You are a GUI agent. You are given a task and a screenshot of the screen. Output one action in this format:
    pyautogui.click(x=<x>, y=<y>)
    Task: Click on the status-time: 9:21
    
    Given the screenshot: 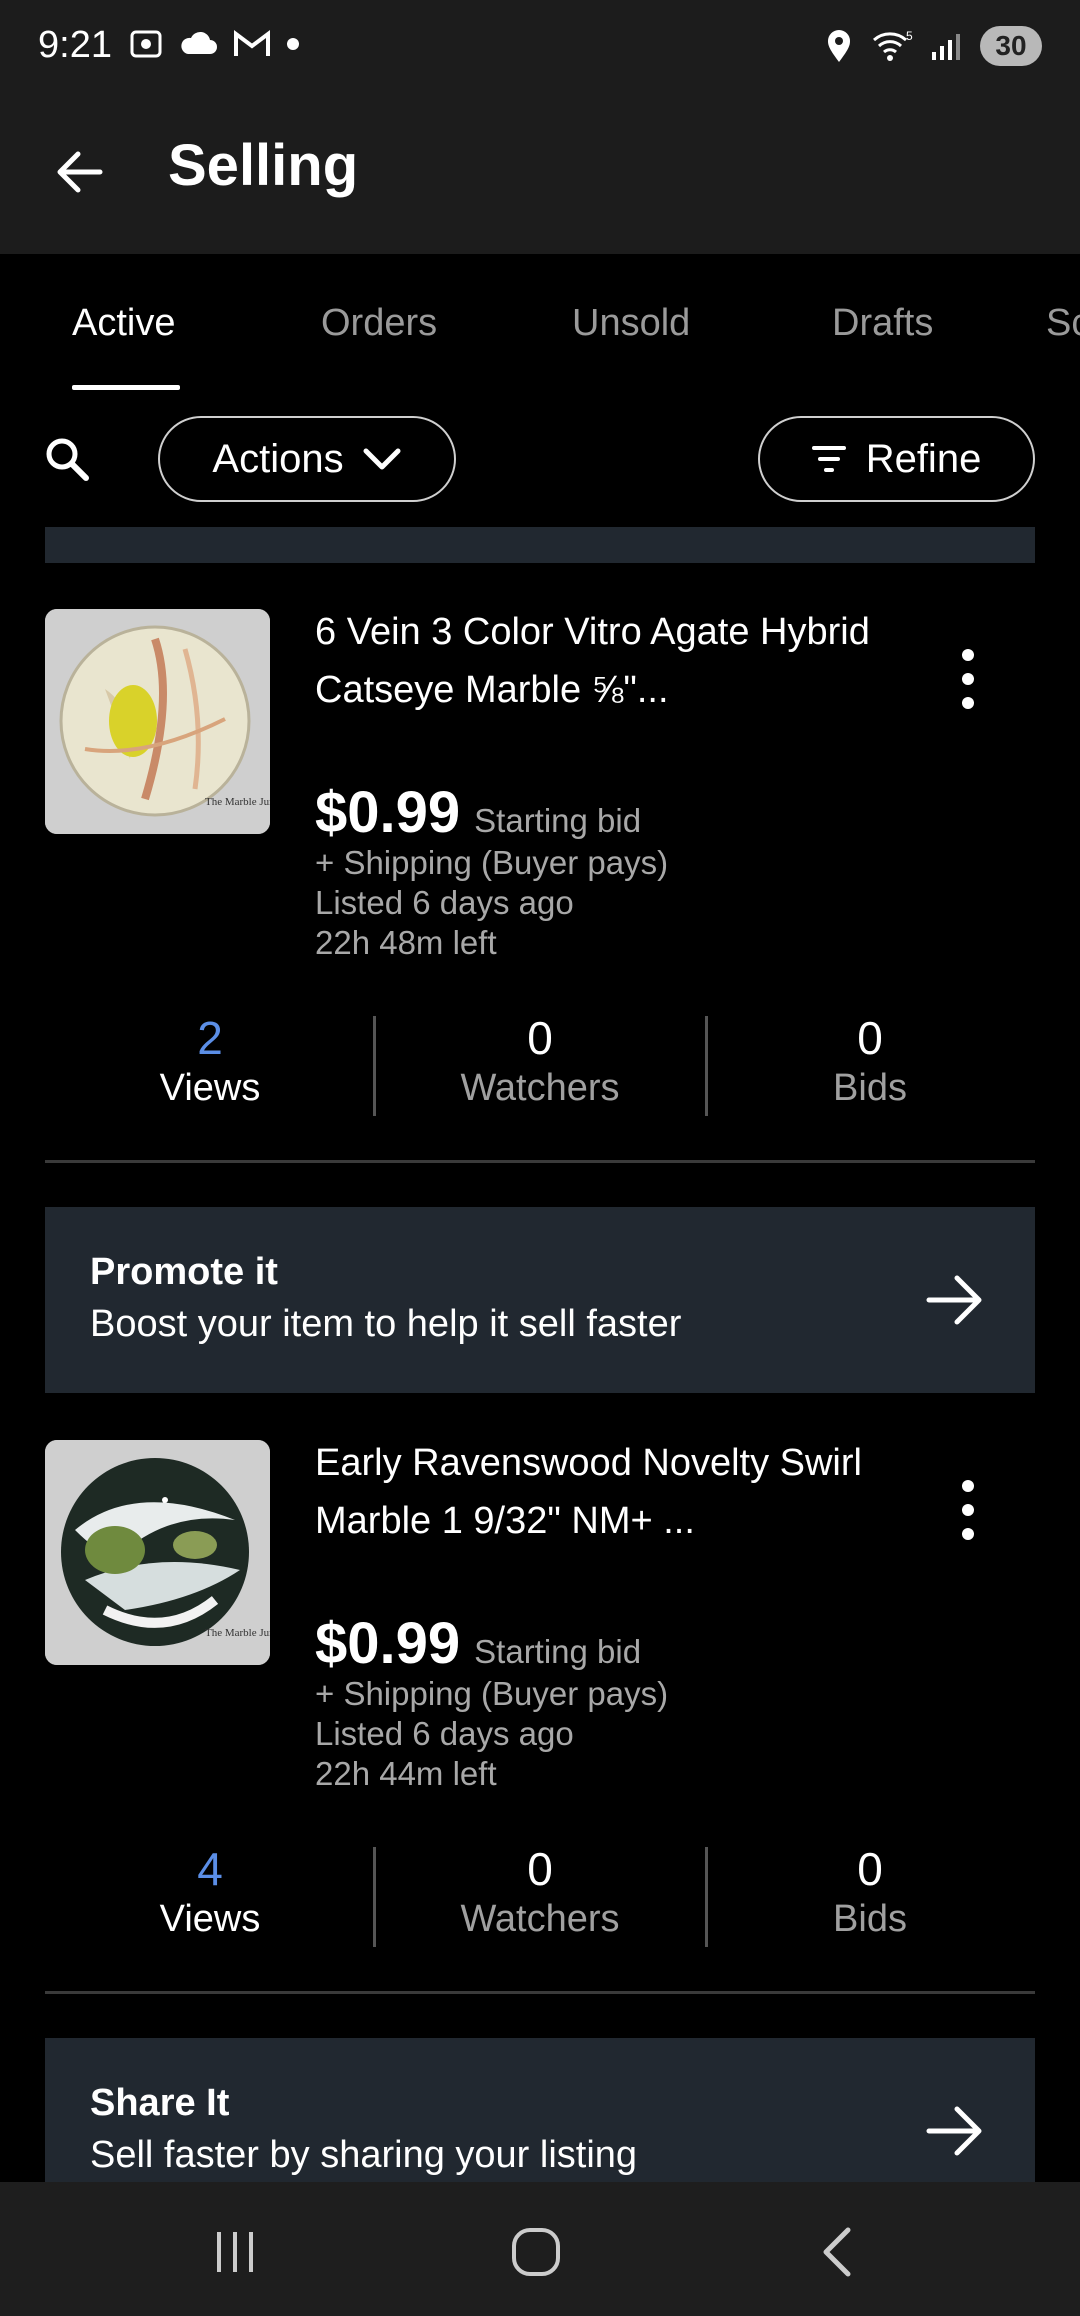 What is the action you would take?
    pyautogui.click(x=75, y=45)
    